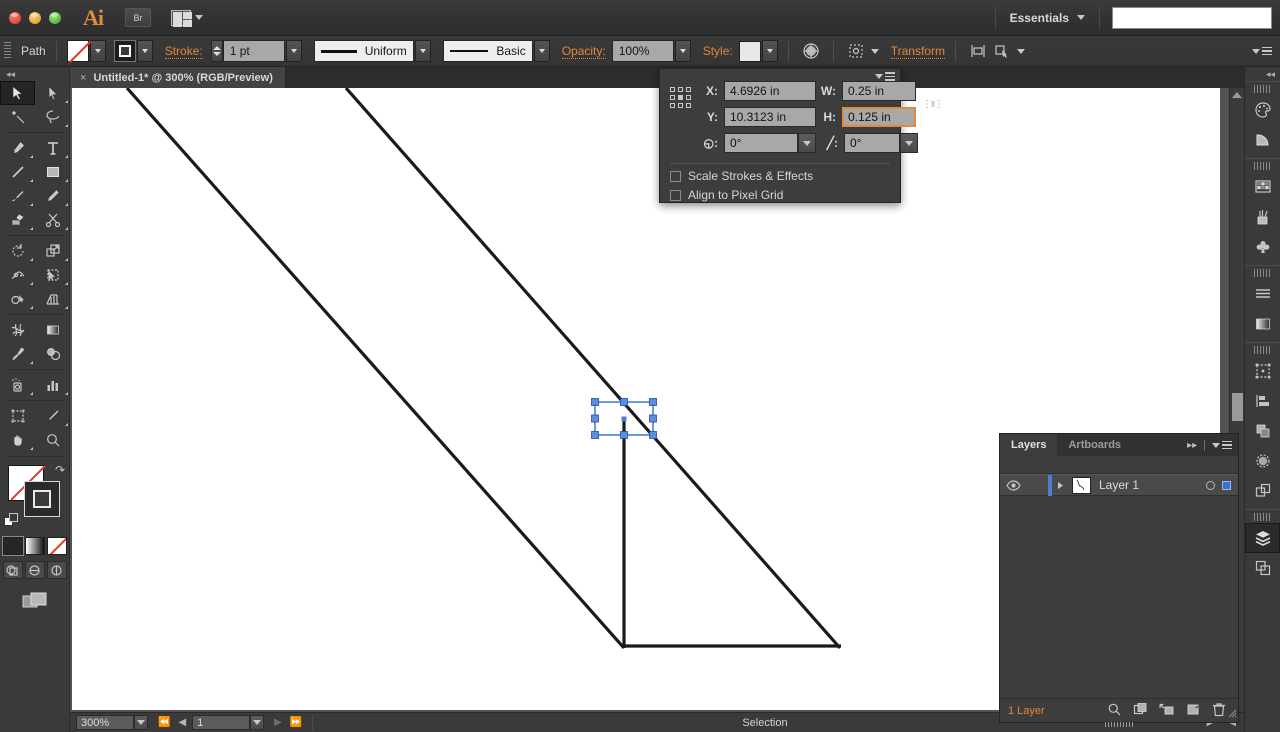 The height and width of the screenshot is (732, 1280). Describe the element at coordinates (675, 195) in the screenshot. I see `align-pixel-grid-checkbox` at that location.